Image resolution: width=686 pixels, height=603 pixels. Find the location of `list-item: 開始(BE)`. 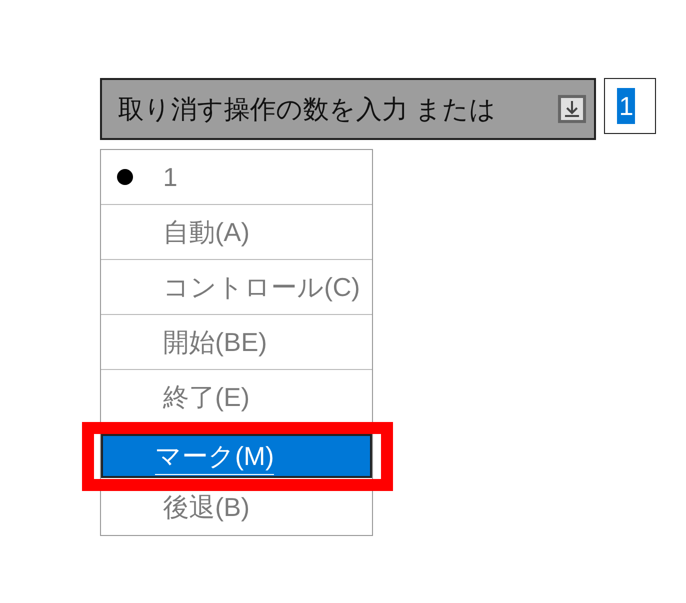

list-item: 開始(BE) is located at coordinates (236, 342).